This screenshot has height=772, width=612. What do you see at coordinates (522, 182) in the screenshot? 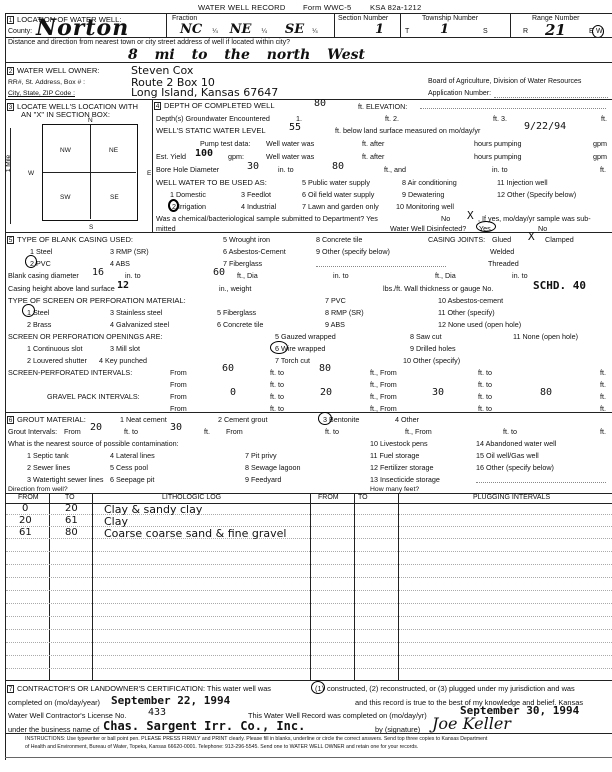
I see `use-injection: 11 Injection well` at bounding box center [522, 182].